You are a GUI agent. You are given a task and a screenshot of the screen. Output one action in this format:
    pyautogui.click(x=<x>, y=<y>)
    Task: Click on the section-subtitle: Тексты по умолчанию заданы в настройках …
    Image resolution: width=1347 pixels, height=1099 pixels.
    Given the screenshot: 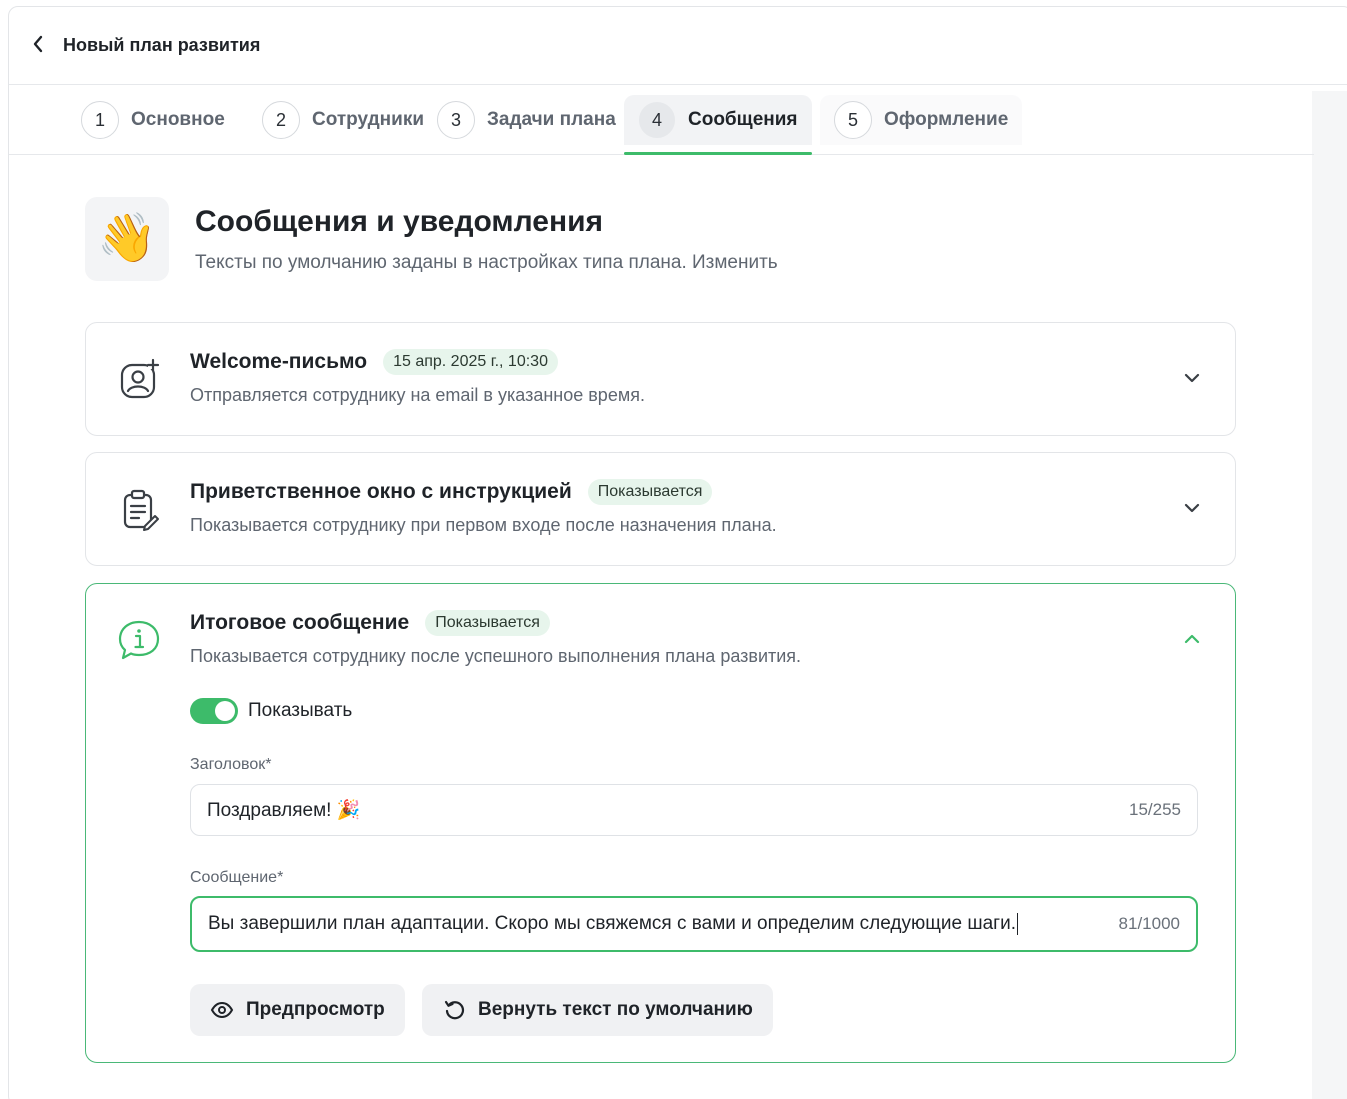 What is the action you would take?
    pyautogui.click(x=486, y=262)
    